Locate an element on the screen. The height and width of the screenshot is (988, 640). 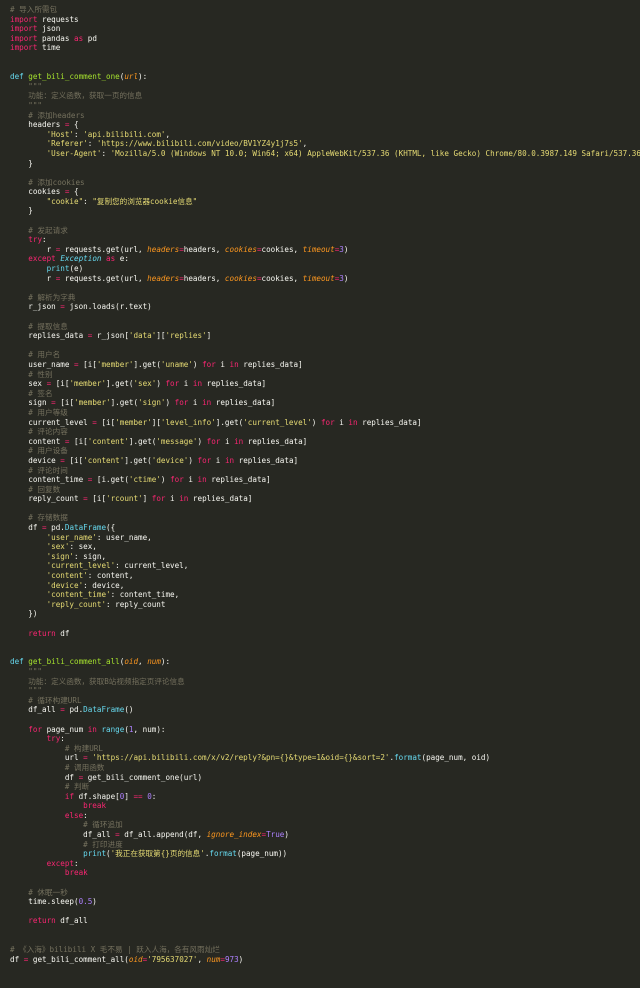
code-text-token: : content_time, is located at coordinates (145, 595).